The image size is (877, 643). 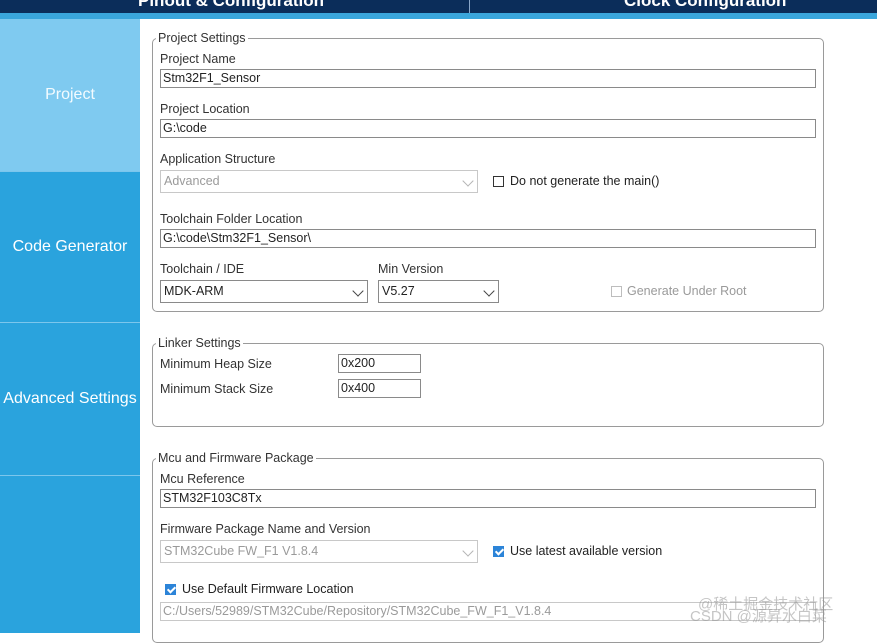 What do you see at coordinates (687, 291) in the screenshot?
I see `generate-under-root-label: Generate Under Root` at bounding box center [687, 291].